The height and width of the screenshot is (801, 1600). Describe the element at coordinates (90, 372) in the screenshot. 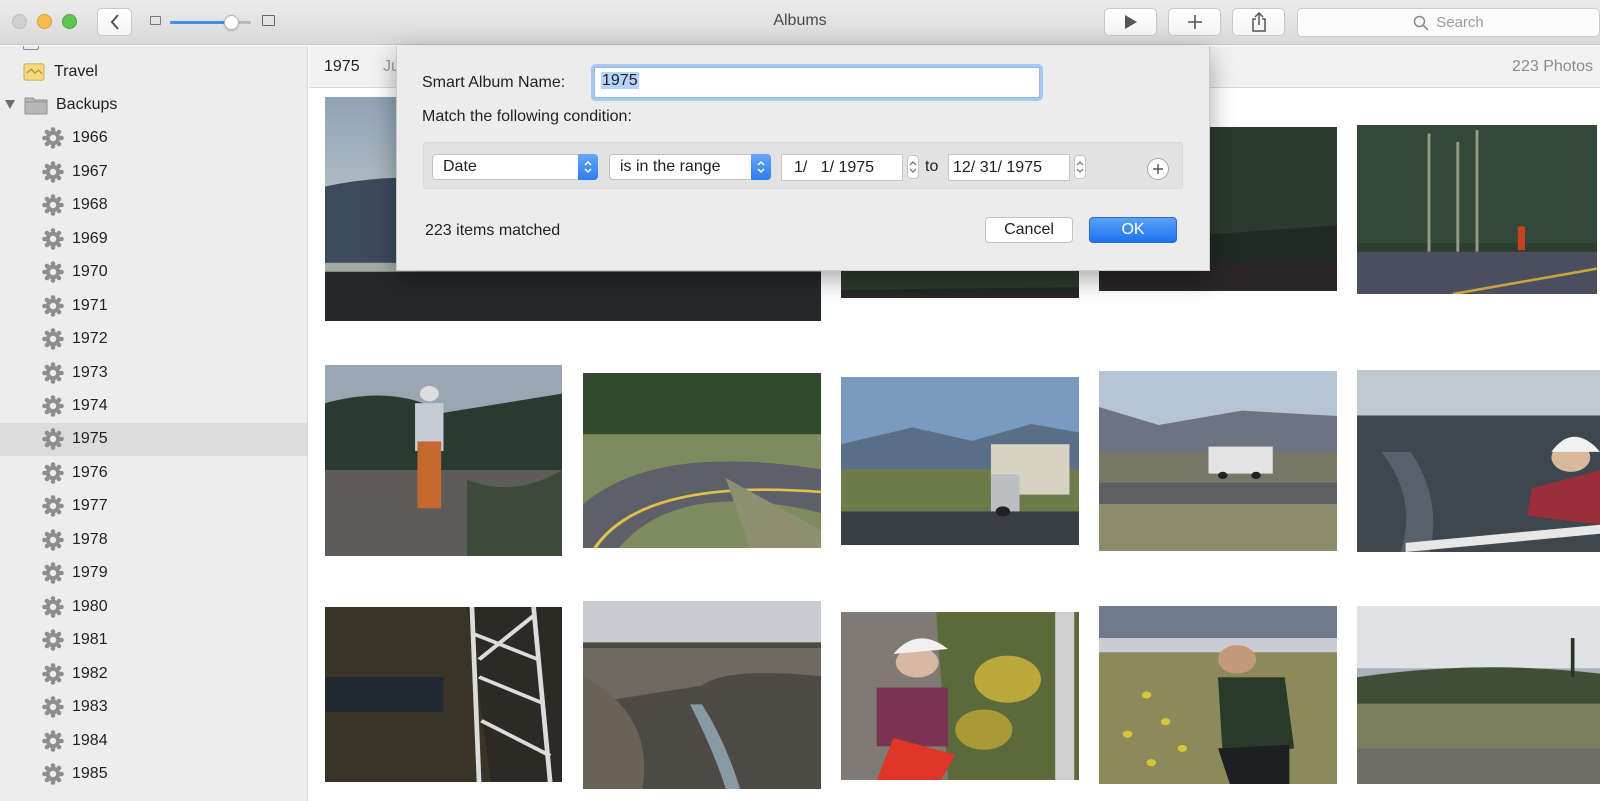

I see `sidebar-item-label: 1973` at that location.